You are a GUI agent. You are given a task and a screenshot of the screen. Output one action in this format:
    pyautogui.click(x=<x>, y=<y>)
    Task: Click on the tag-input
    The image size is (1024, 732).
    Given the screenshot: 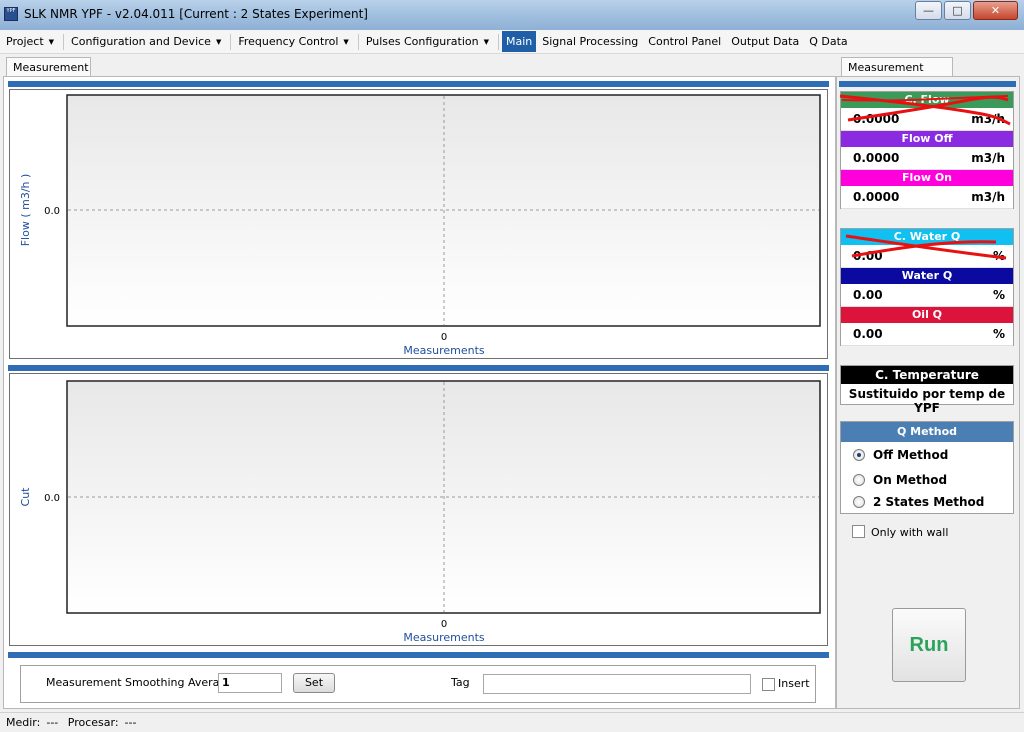 What is the action you would take?
    pyautogui.click(x=617, y=684)
    